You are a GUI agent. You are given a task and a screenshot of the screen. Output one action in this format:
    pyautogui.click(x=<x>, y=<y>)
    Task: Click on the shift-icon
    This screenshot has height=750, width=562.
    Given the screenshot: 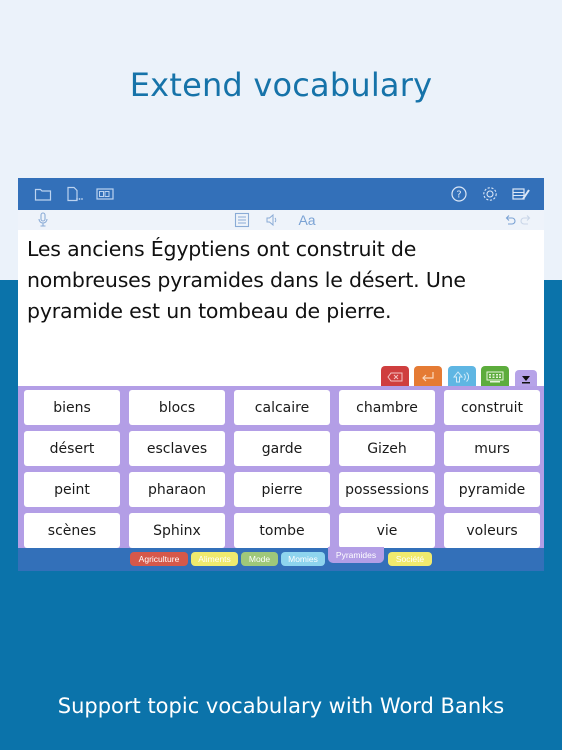 What is the action you would take?
    pyautogui.click(x=461, y=377)
    